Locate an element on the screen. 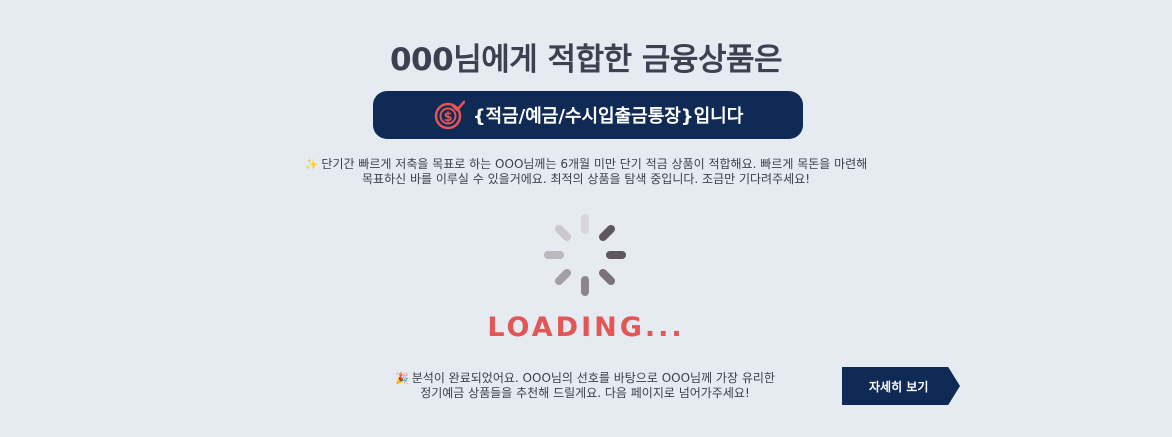 The height and width of the screenshot is (437, 1172). completion-line-2: 정기예금 상품들을 추천해 드릴게요. 다음 페이지로 넘어가주세요! is located at coordinates (585, 393).